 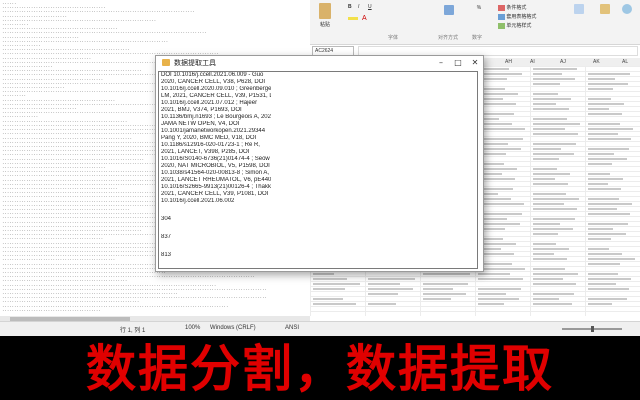 I want to click on insert-cells-button, so click(x=579, y=10).